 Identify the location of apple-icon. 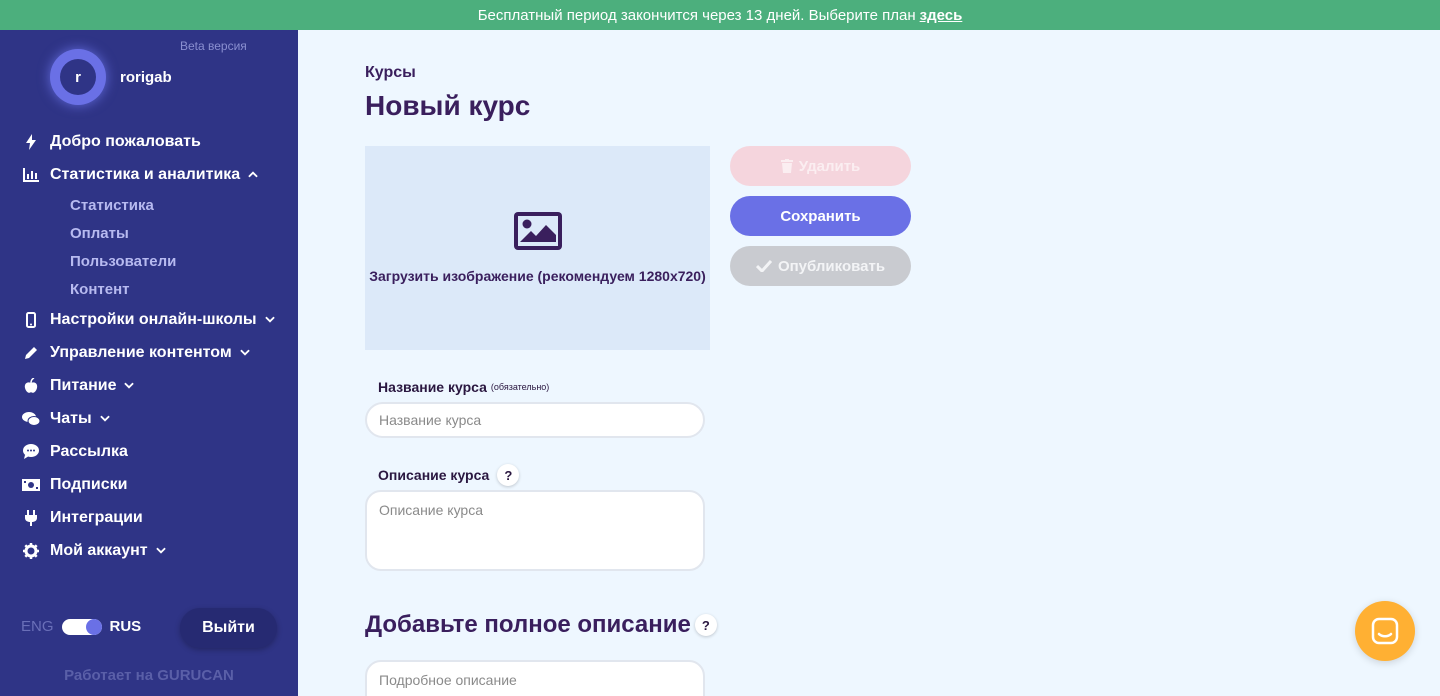
(31, 386).